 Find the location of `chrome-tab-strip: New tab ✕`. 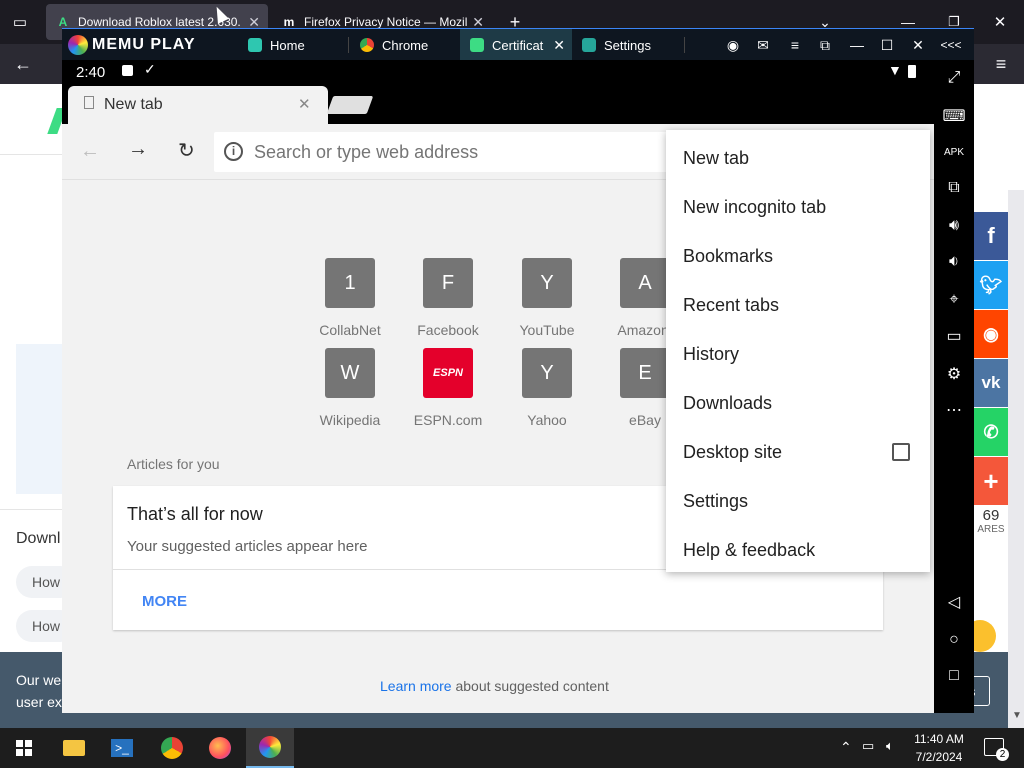

chrome-tab-strip: New tab ✕ is located at coordinates (498, 105).